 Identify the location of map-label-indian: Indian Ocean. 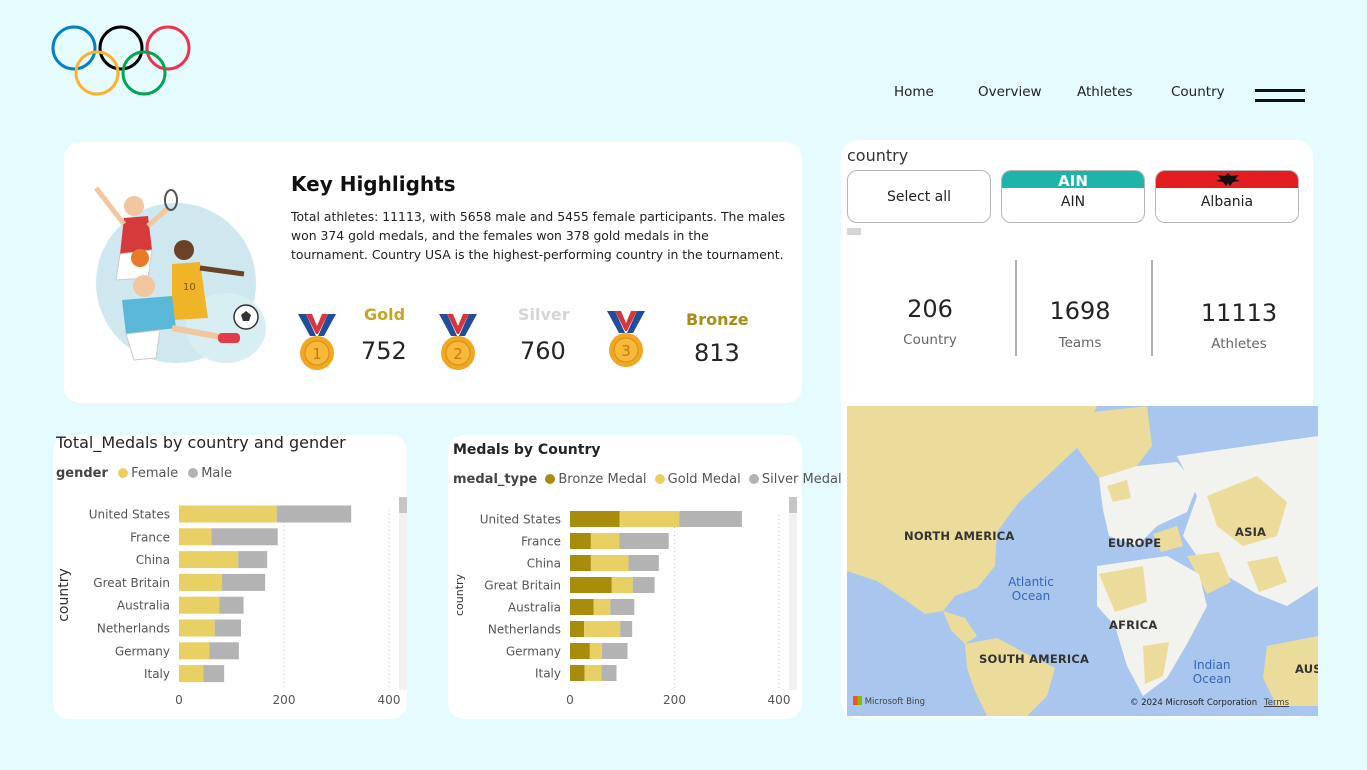
(1212, 672).